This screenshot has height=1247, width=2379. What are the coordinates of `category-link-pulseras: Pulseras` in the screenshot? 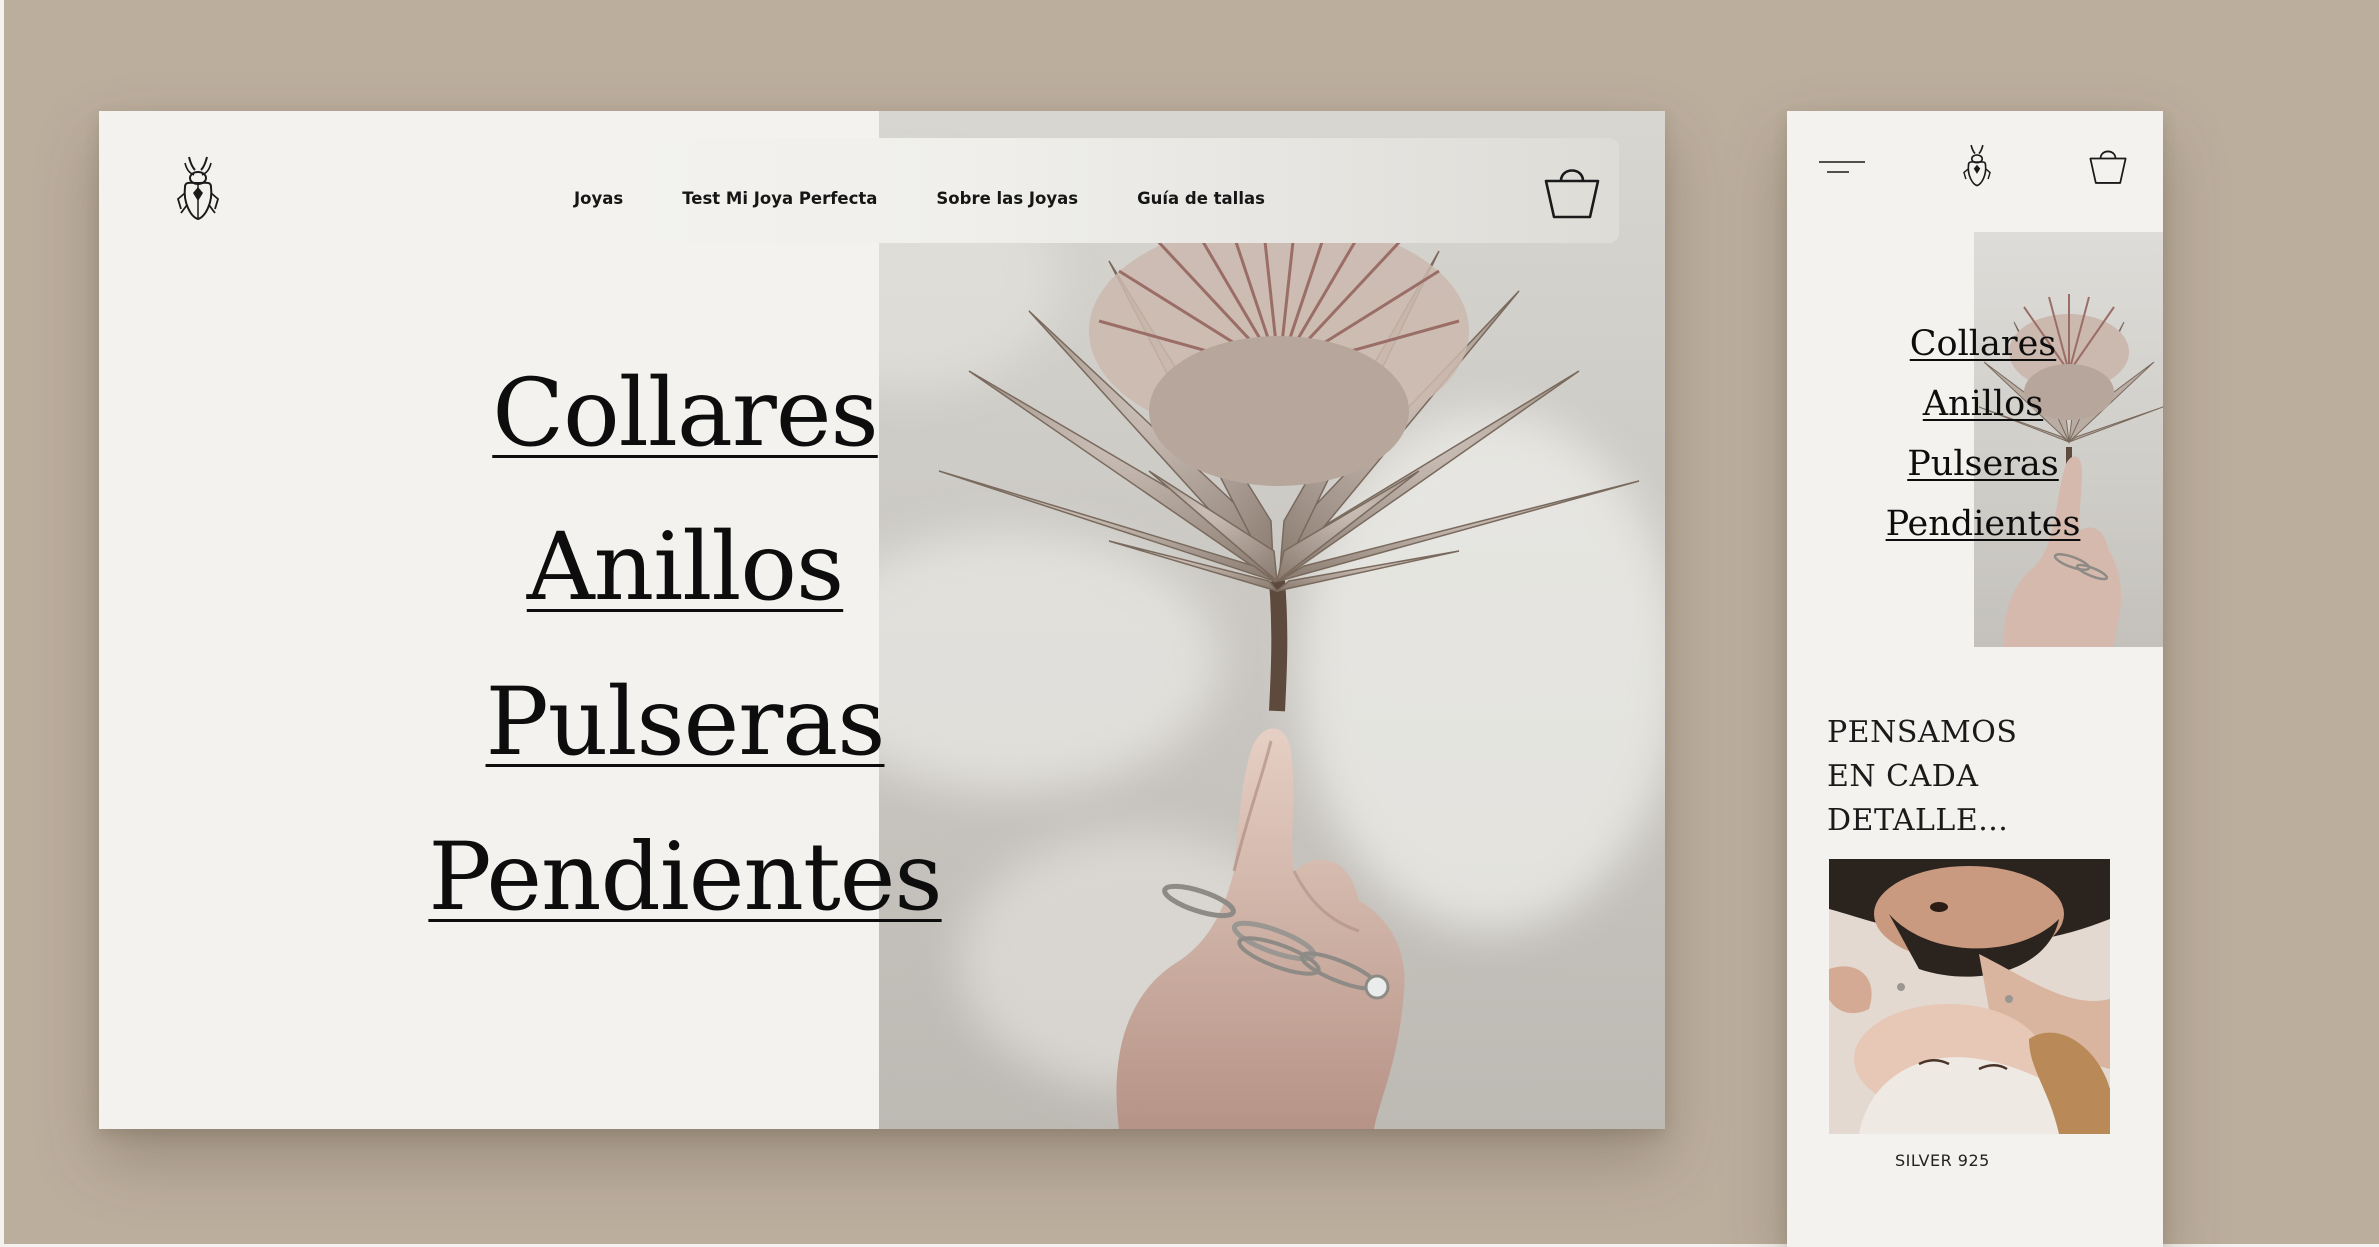 It's located at (685, 723).